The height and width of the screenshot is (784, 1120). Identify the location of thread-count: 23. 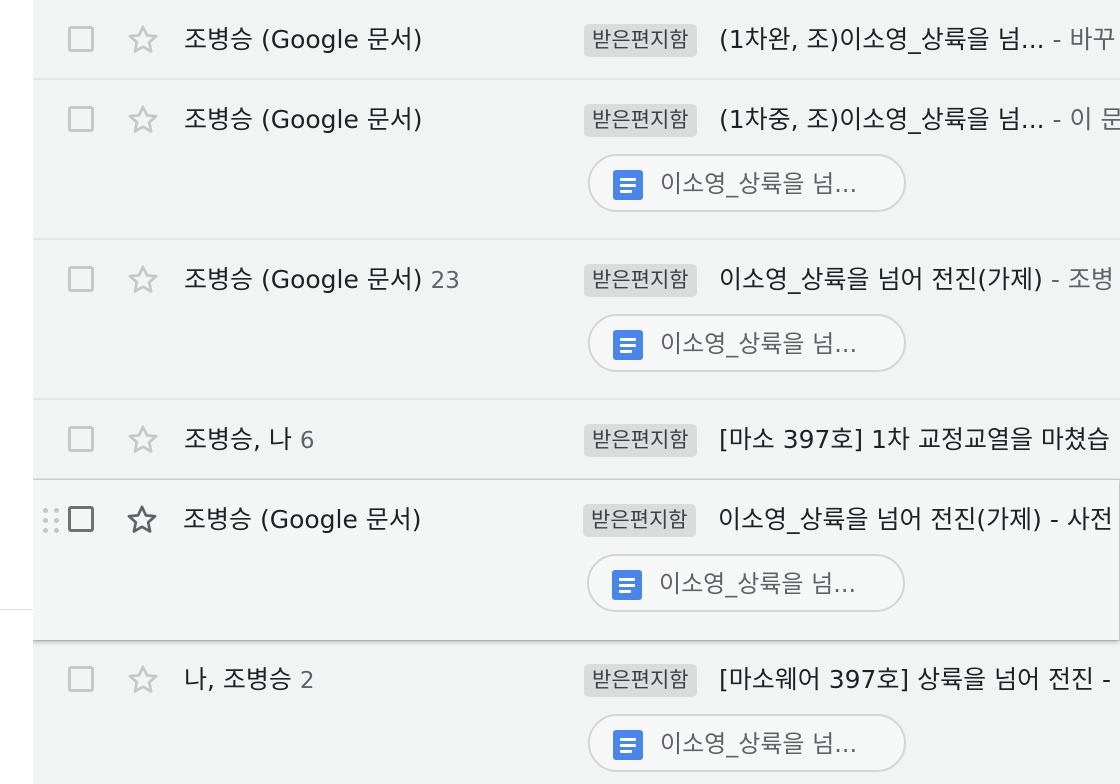
(445, 281).